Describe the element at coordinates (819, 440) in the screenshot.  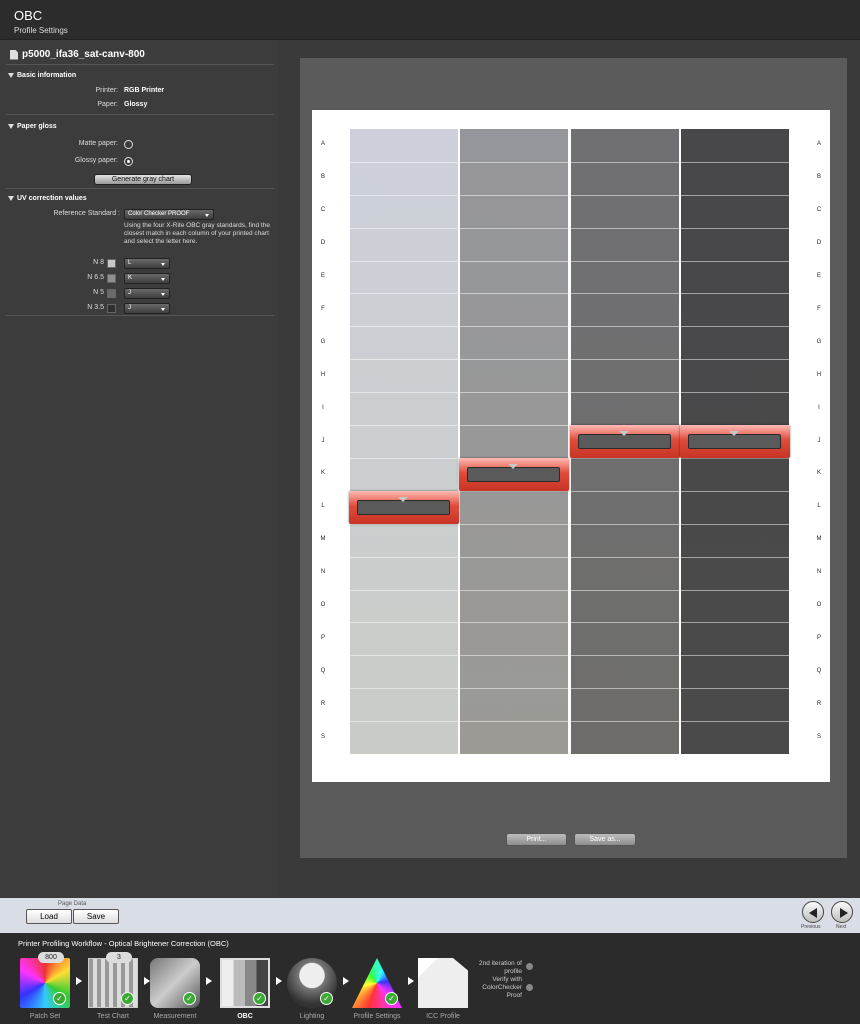
I see `row-label: J` at that location.